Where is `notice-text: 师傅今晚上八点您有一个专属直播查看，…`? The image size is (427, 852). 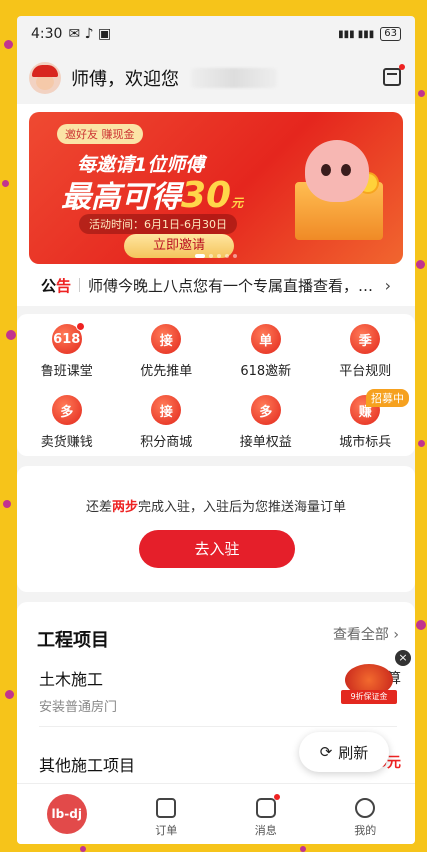
notice-text: 师傅今晚上八点您有一个专属直播查看，… is located at coordinates (231, 285).